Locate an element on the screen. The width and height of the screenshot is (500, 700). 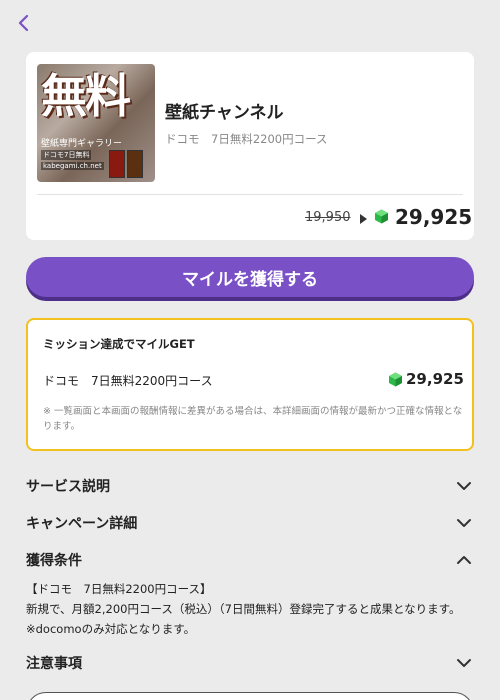
bottom-outline-button is located at coordinates (250, 696).